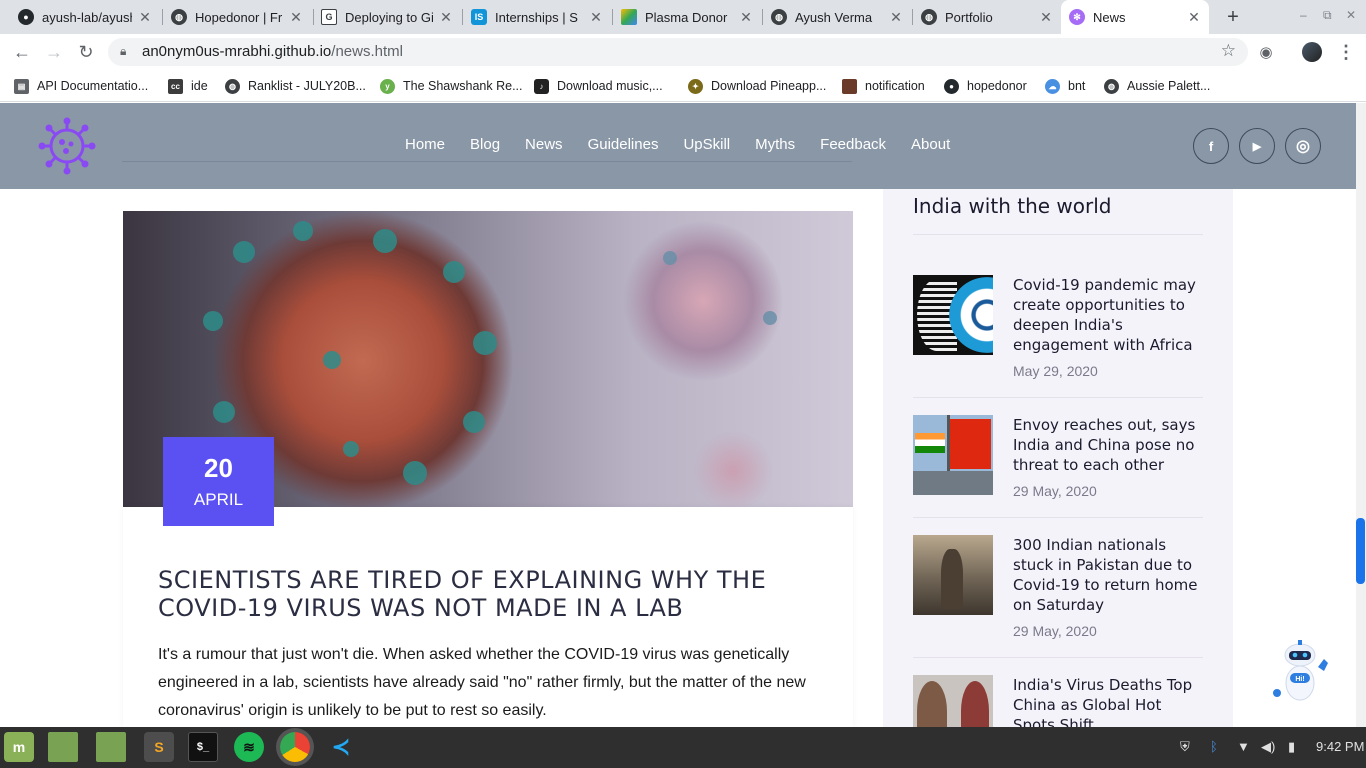  I want to click on restore-icon: ⧉, so click(1327, 15).